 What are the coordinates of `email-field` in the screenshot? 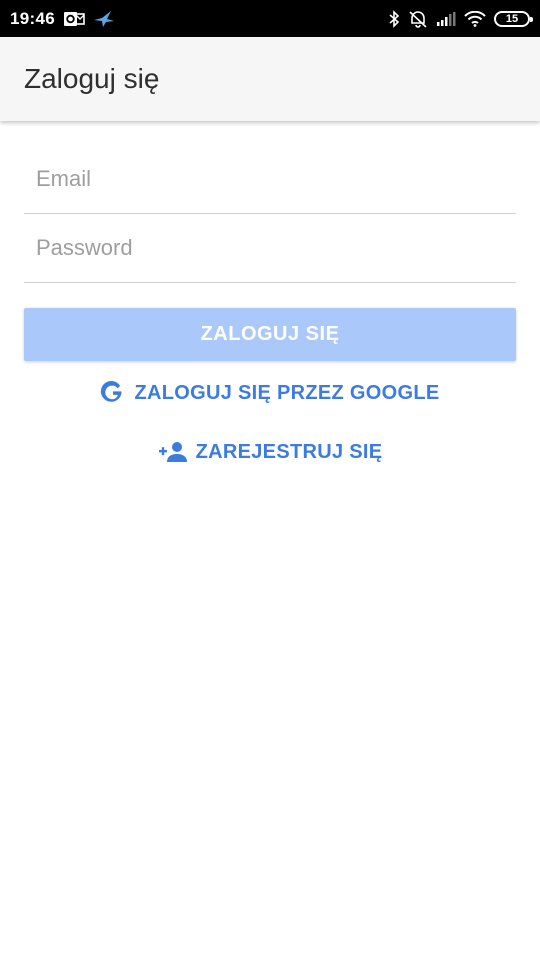 It's located at (270, 179).